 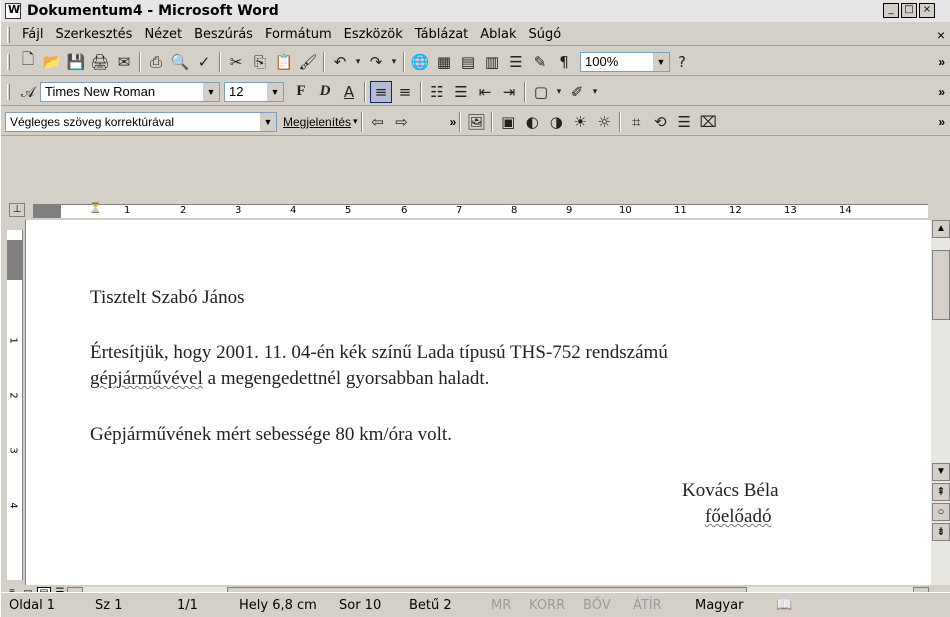 What do you see at coordinates (52, 62) in the screenshot?
I see `open-folder-icon: 📂` at bounding box center [52, 62].